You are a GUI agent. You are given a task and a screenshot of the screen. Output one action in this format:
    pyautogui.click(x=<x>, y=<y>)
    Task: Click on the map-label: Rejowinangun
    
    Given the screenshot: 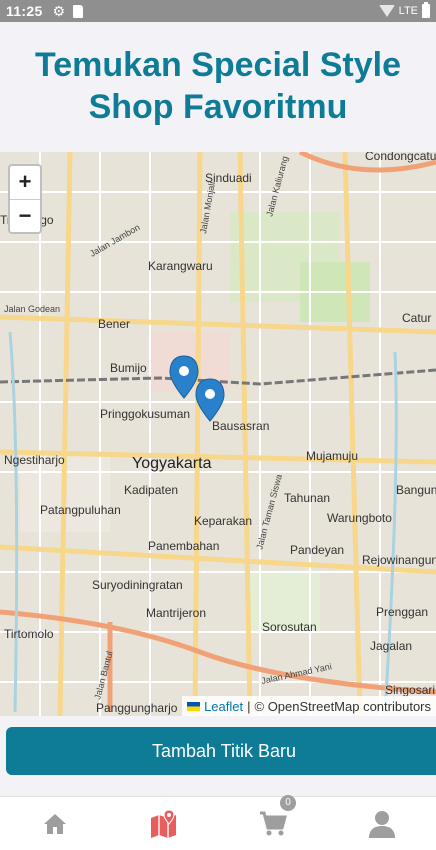 What is the action you would take?
    pyautogui.click(x=399, y=560)
    